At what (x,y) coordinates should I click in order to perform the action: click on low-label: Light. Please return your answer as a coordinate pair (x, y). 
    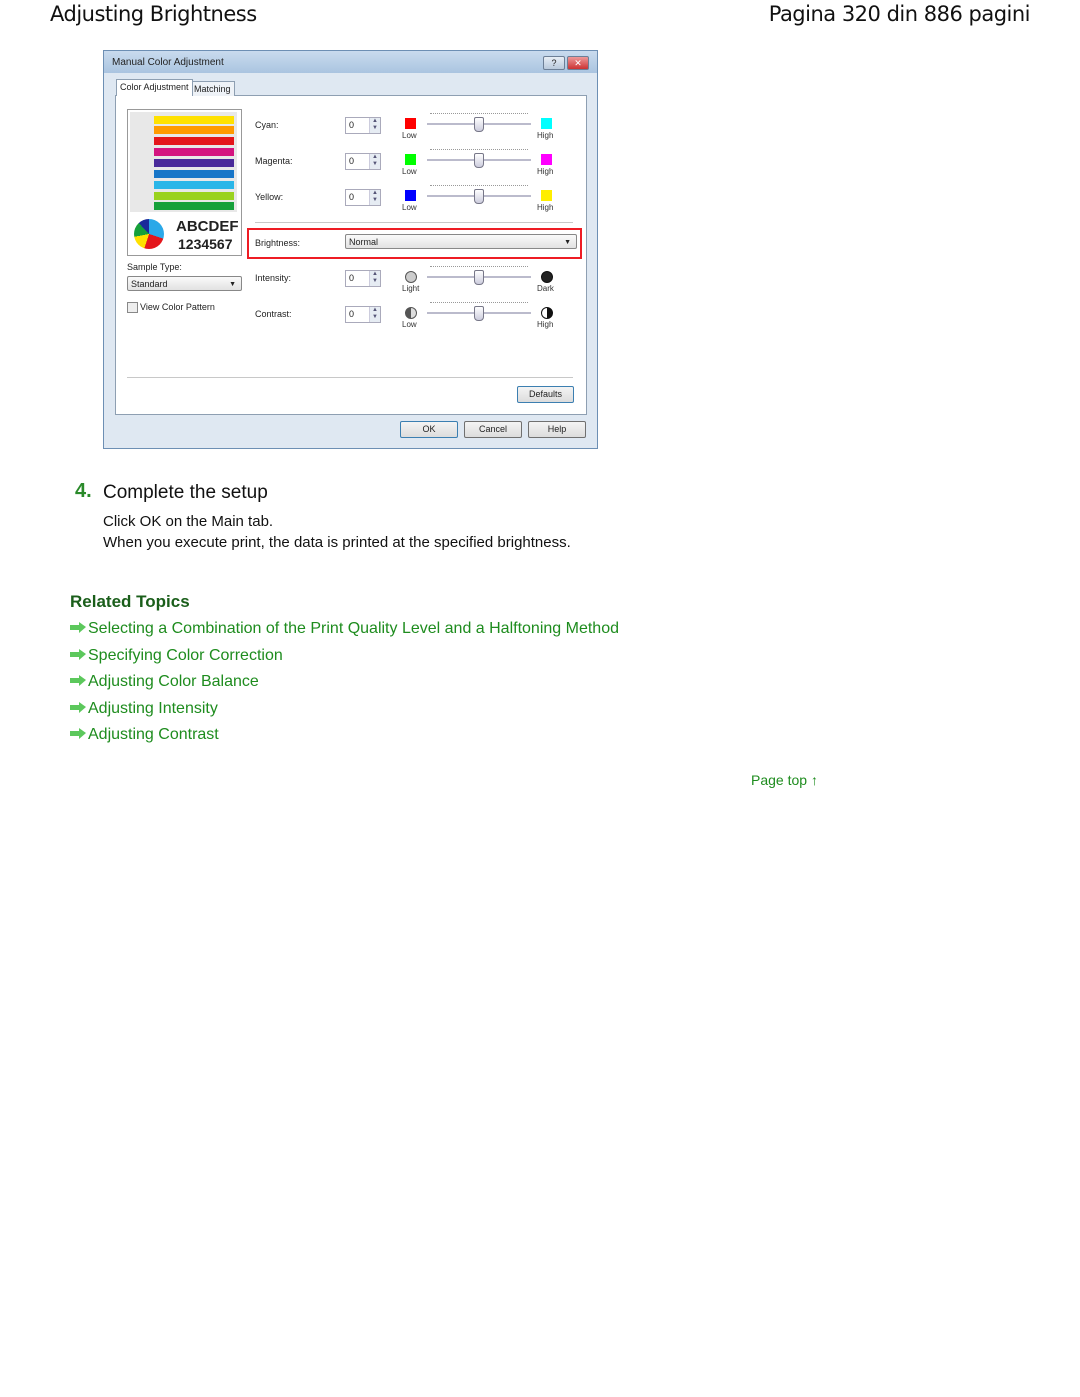
    Looking at the image, I should click on (411, 288).